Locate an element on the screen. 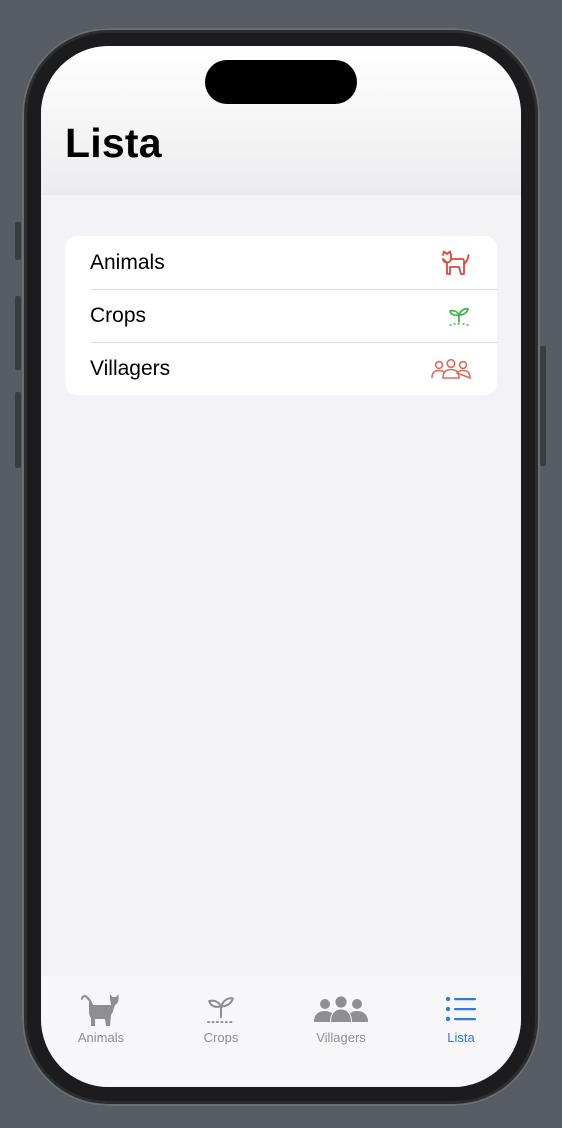 This screenshot has height=1128, width=562. power-button is located at coordinates (543, 406).